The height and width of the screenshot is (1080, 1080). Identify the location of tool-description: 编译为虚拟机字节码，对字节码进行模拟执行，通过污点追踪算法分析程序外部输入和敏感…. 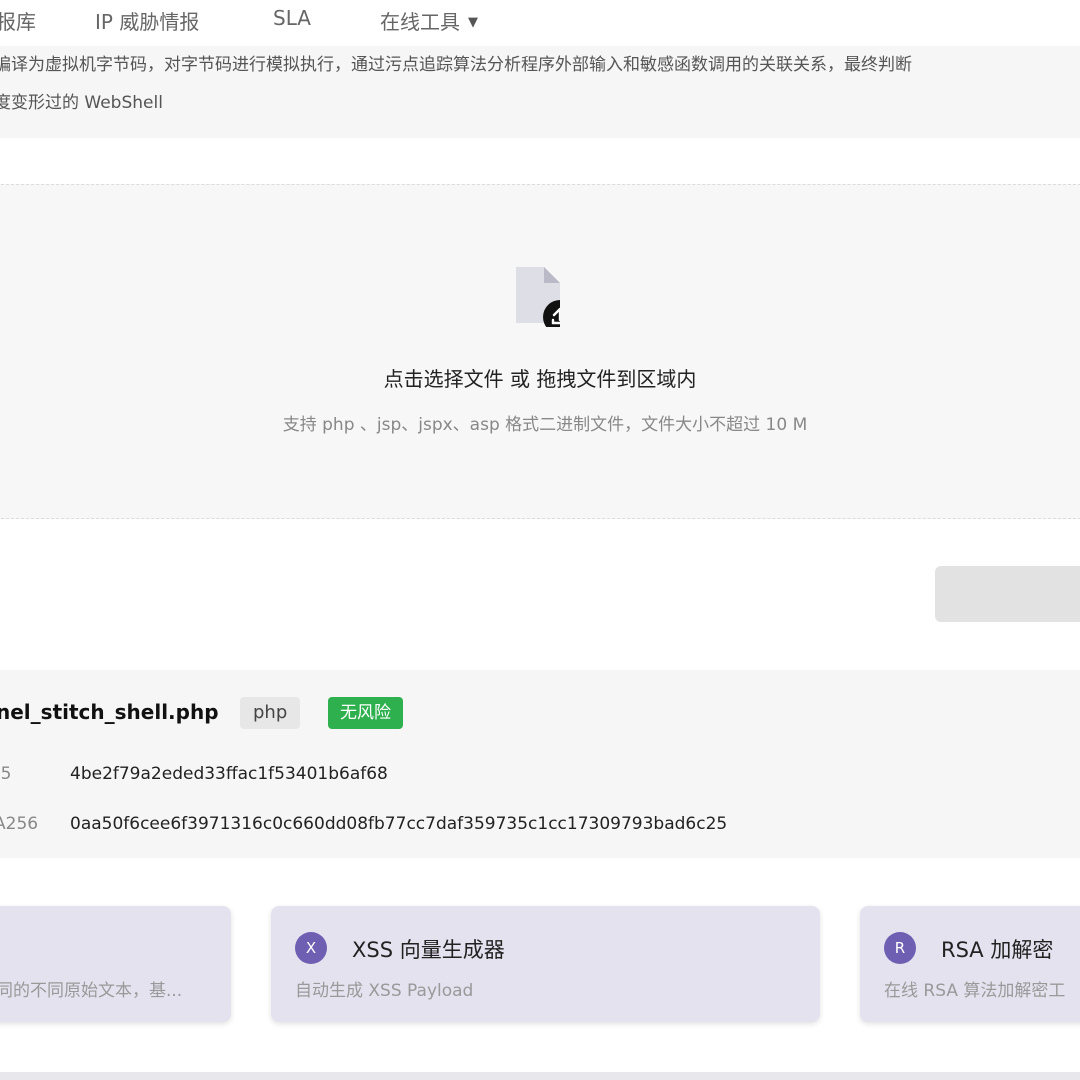
(540, 92).